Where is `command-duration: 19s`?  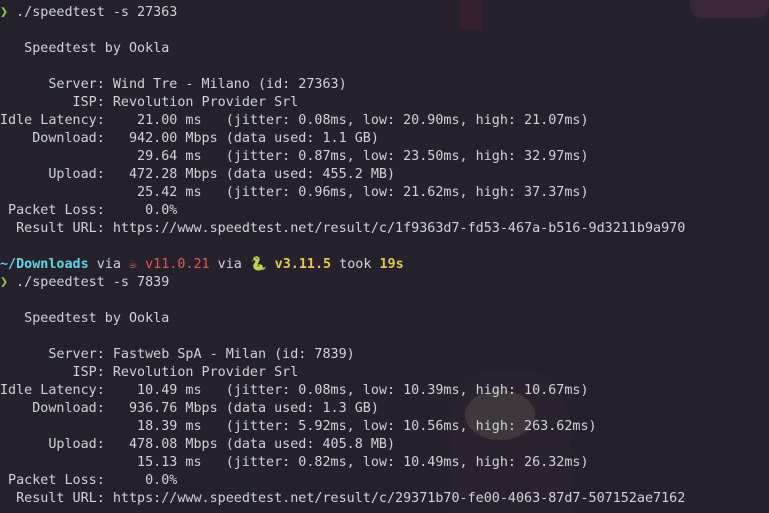
command-duration: 19s is located at coordinates (391, 264).